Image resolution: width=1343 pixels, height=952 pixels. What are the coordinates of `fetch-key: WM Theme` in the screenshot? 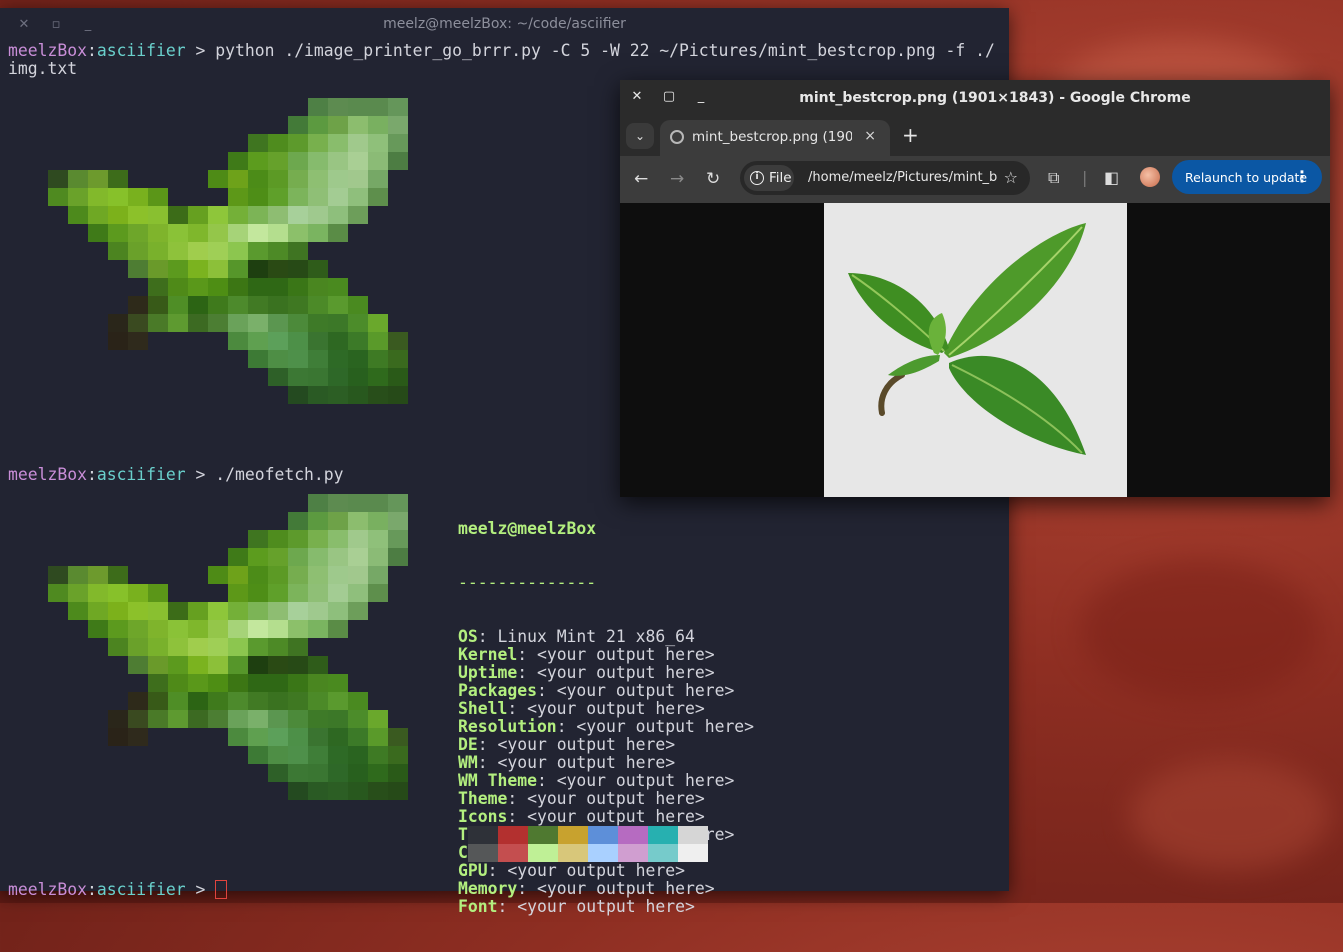 It's located at (497, 780).